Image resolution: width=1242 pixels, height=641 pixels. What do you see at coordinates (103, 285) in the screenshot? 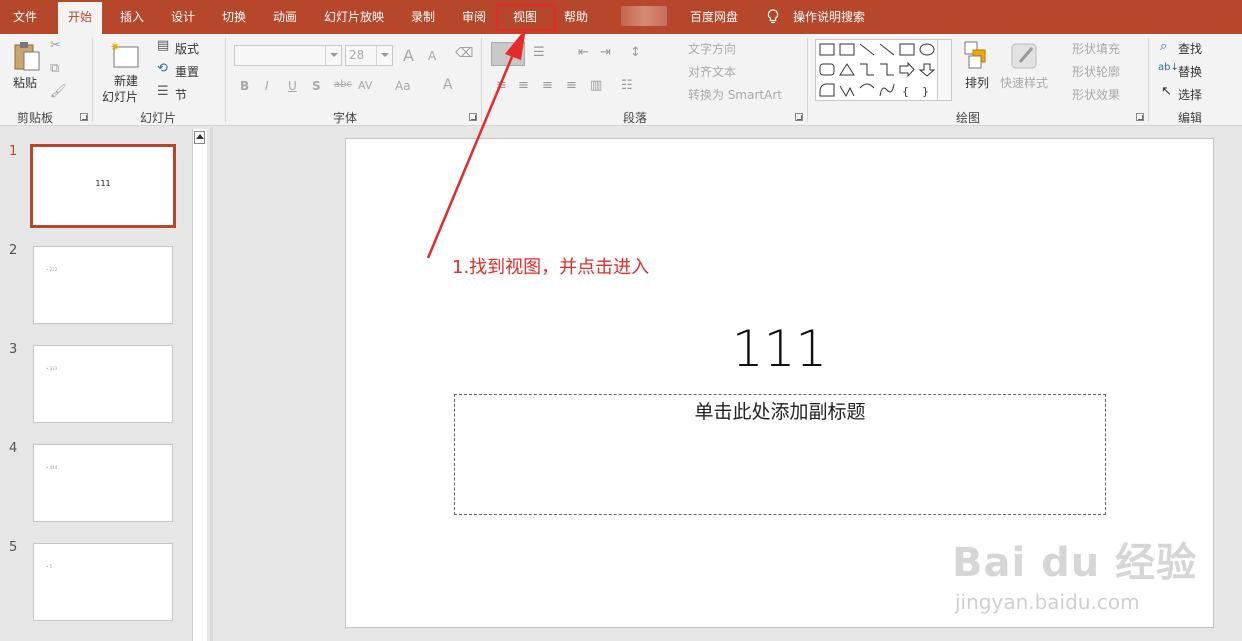
I see `slide-thumbnail-2: • 222` at bounding box center [103, 285].